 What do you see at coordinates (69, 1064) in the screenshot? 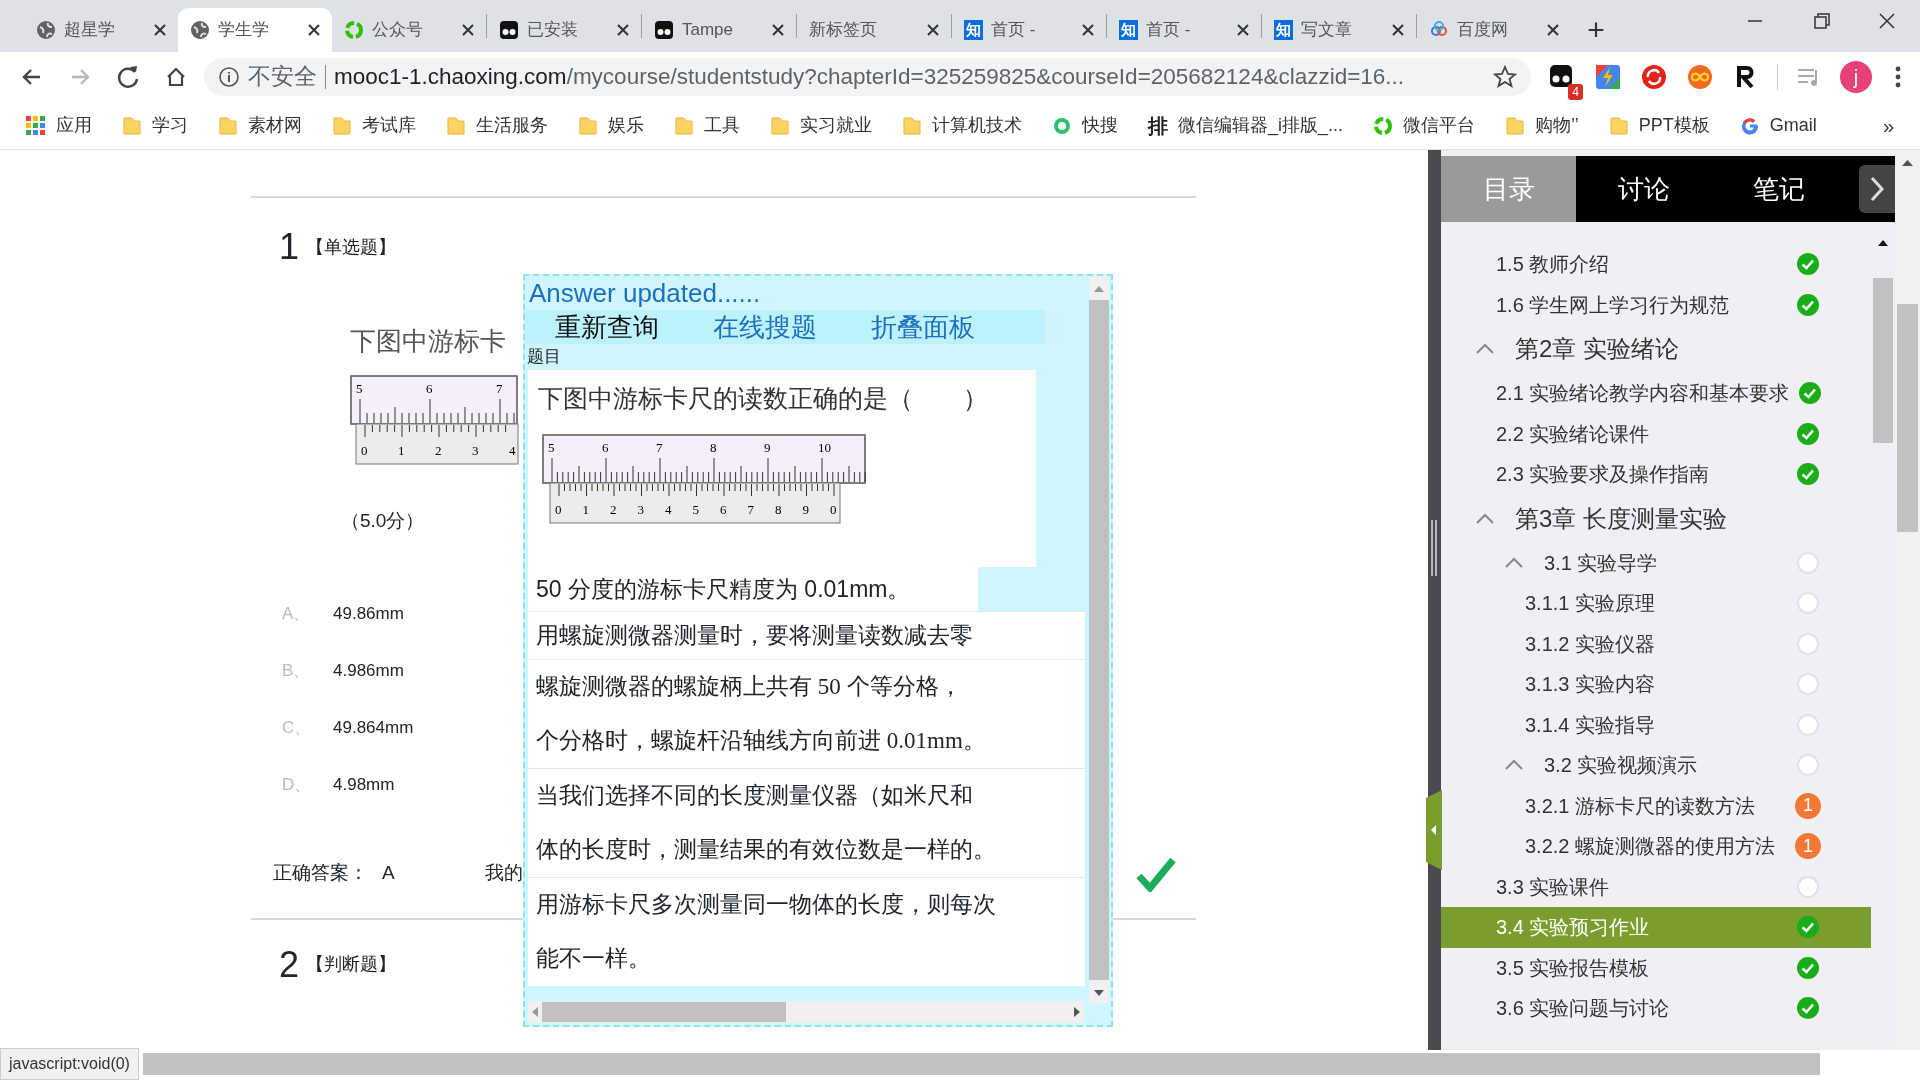
I see `status-url: javascript:void(0)` at bounding box center [69, 1064].